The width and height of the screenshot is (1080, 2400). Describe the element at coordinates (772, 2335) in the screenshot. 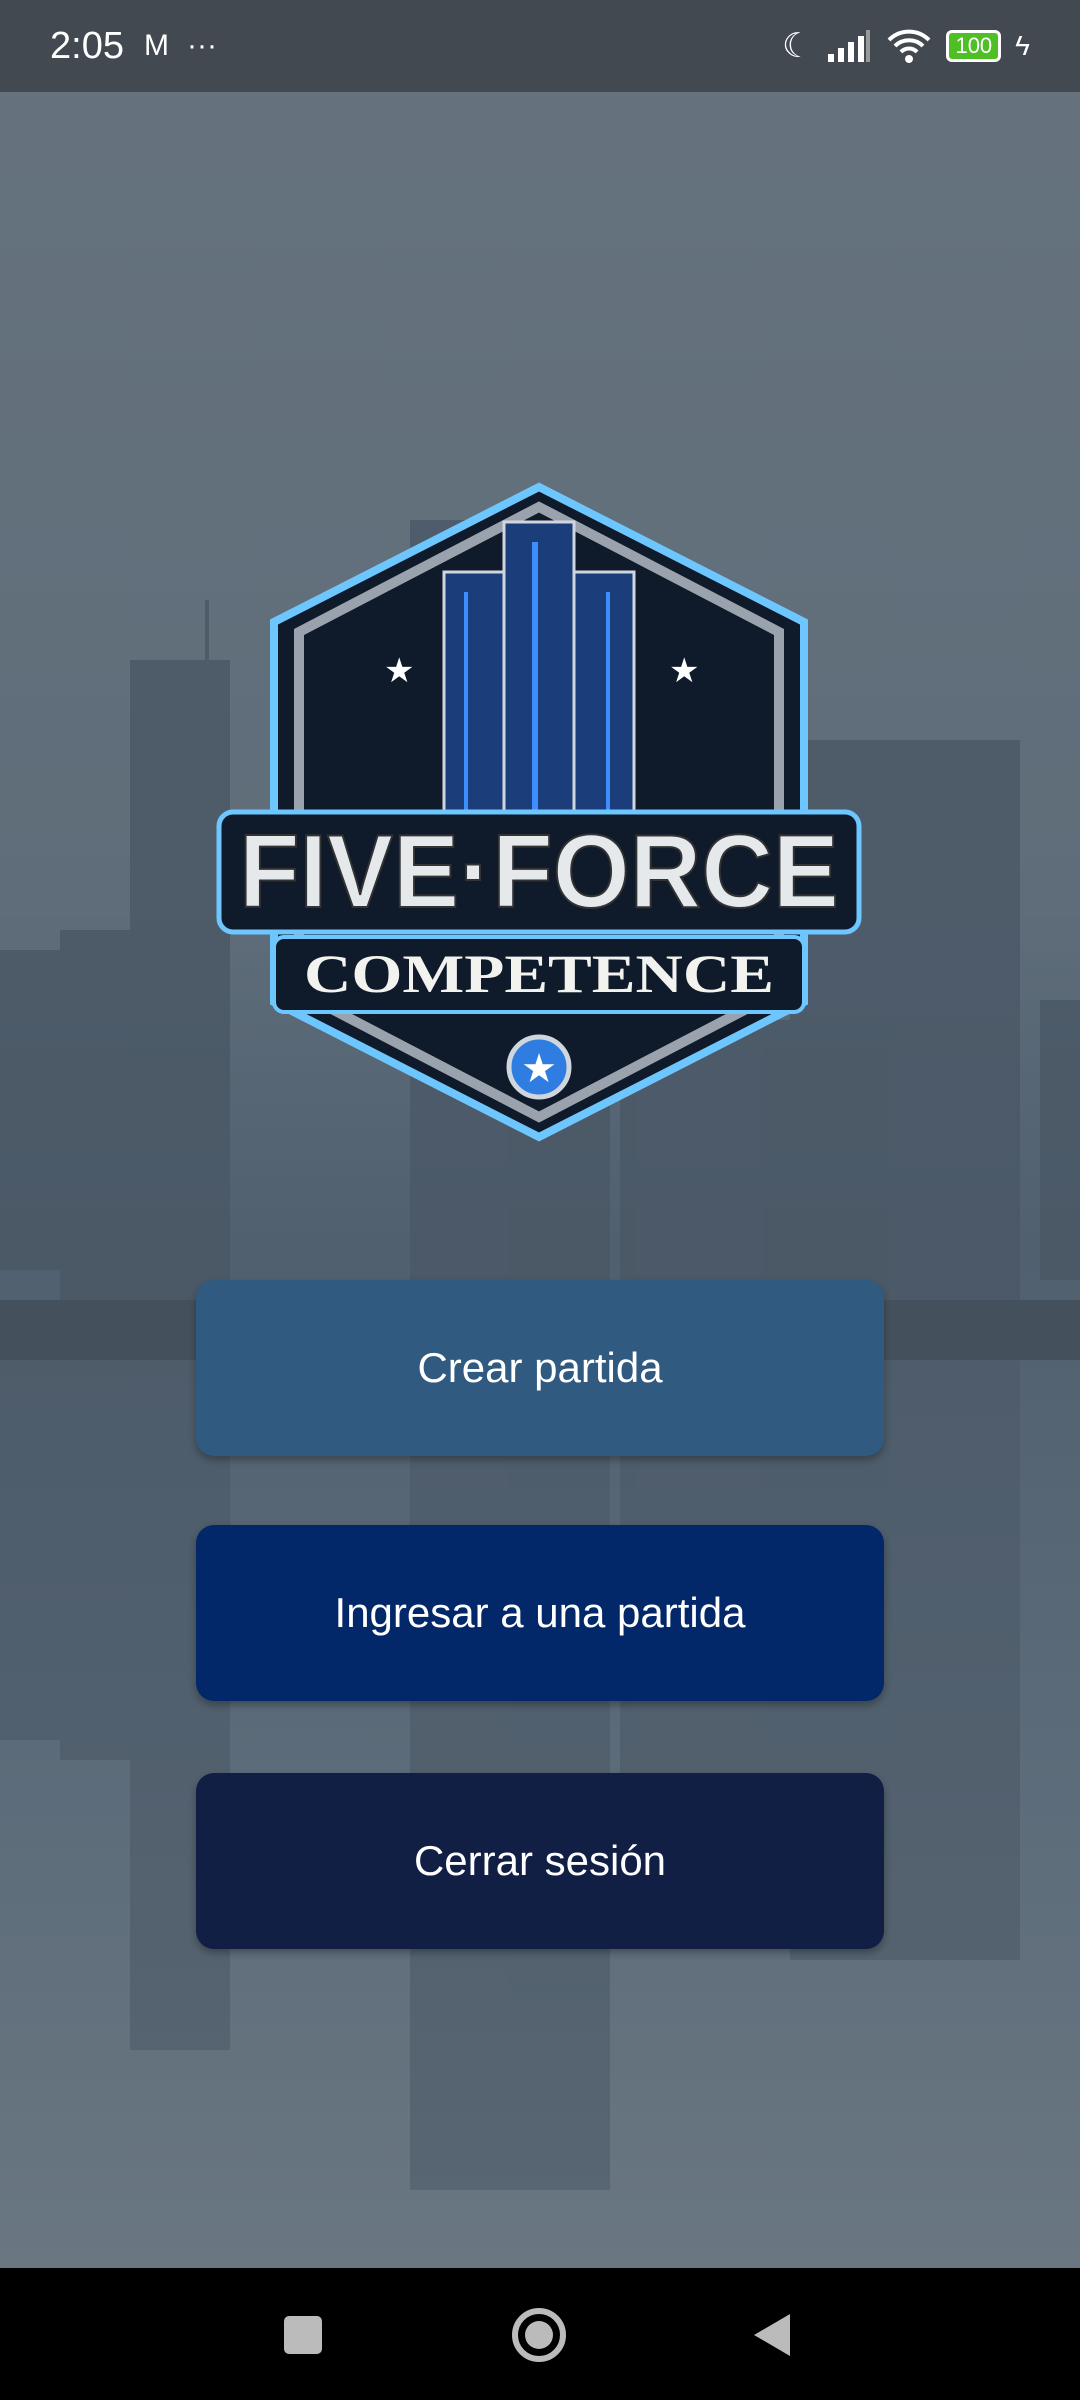

I see `back-triangle-icon` at that location.